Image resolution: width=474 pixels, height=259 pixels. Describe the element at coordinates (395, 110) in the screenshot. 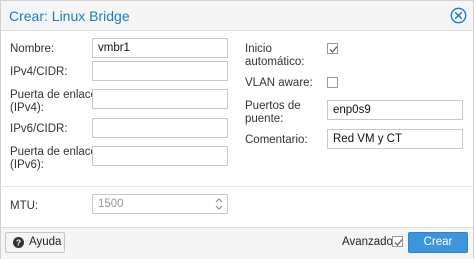

I see `bridge-ports-input: enp0s9` at that location.